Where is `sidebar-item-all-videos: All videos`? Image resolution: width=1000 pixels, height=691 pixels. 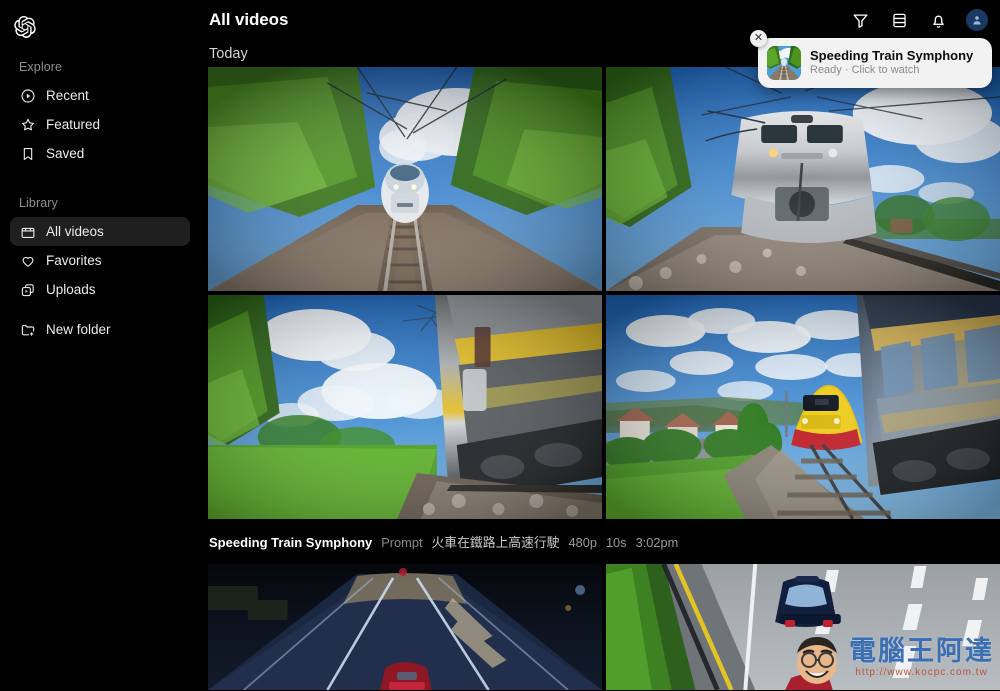 sidebar-item-all-videos: All videos is located at coordinates (100, 231).